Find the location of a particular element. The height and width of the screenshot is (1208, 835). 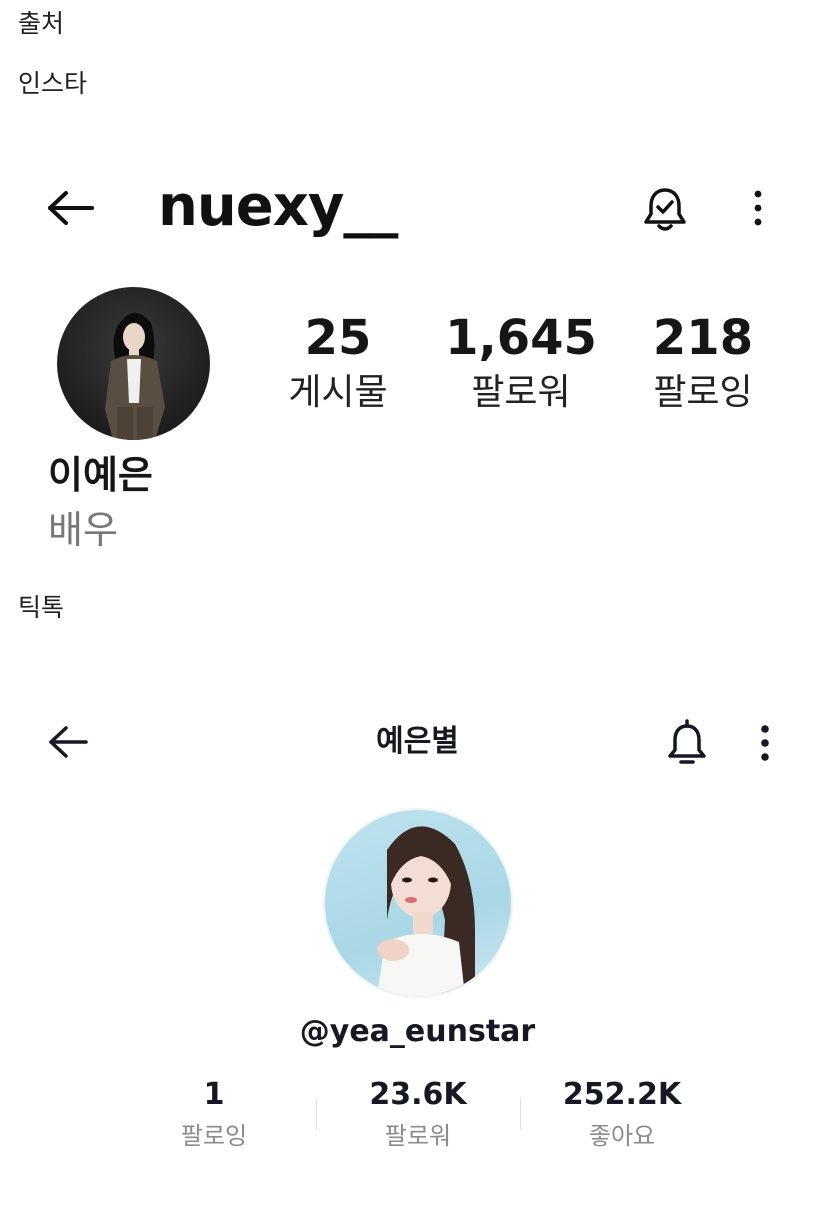

profile-name: 이예은 is located at coordinates (100, 475).